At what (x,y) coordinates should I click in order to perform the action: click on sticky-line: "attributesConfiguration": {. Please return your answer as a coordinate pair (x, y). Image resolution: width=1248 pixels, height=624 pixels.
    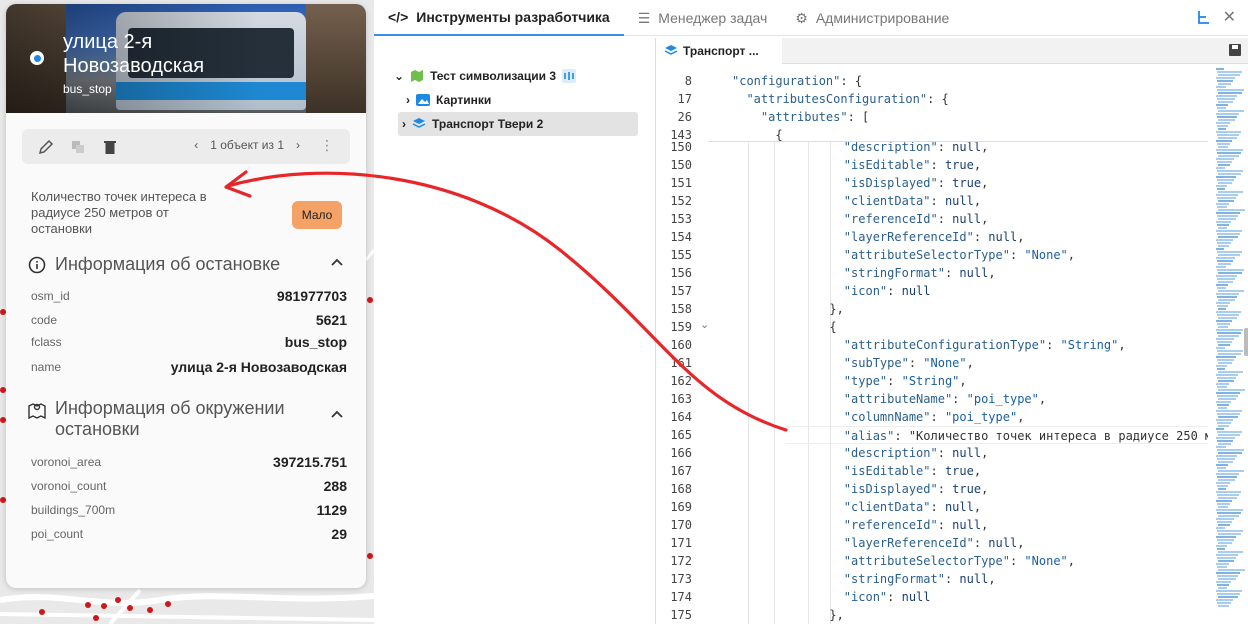
    Looking at the image, I should click on (840, 99).